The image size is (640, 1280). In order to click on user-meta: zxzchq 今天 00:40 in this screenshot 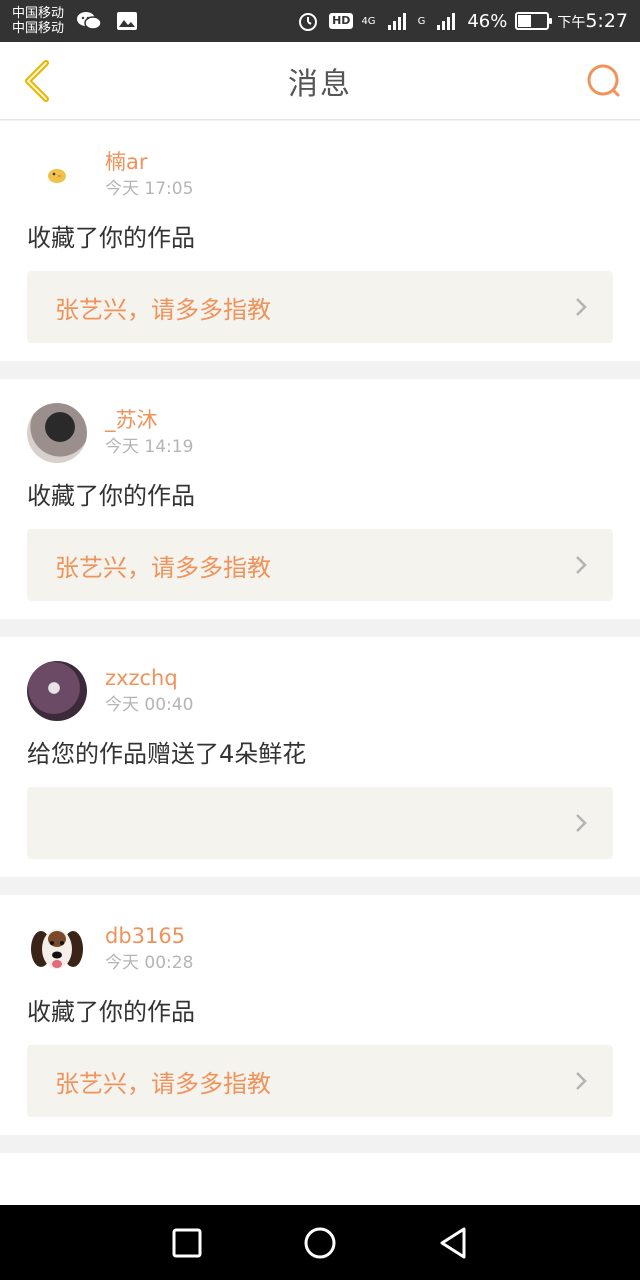, I will do `click(149, 691)`.